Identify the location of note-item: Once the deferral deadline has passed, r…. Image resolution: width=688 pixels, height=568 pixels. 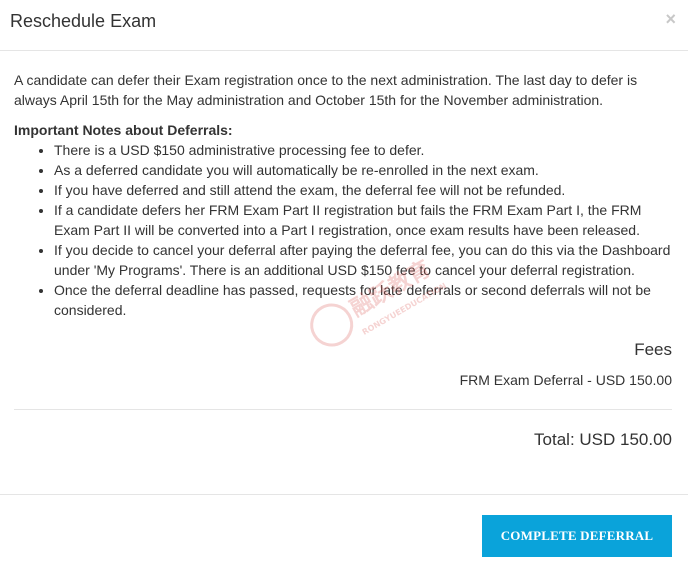
(364, 300).